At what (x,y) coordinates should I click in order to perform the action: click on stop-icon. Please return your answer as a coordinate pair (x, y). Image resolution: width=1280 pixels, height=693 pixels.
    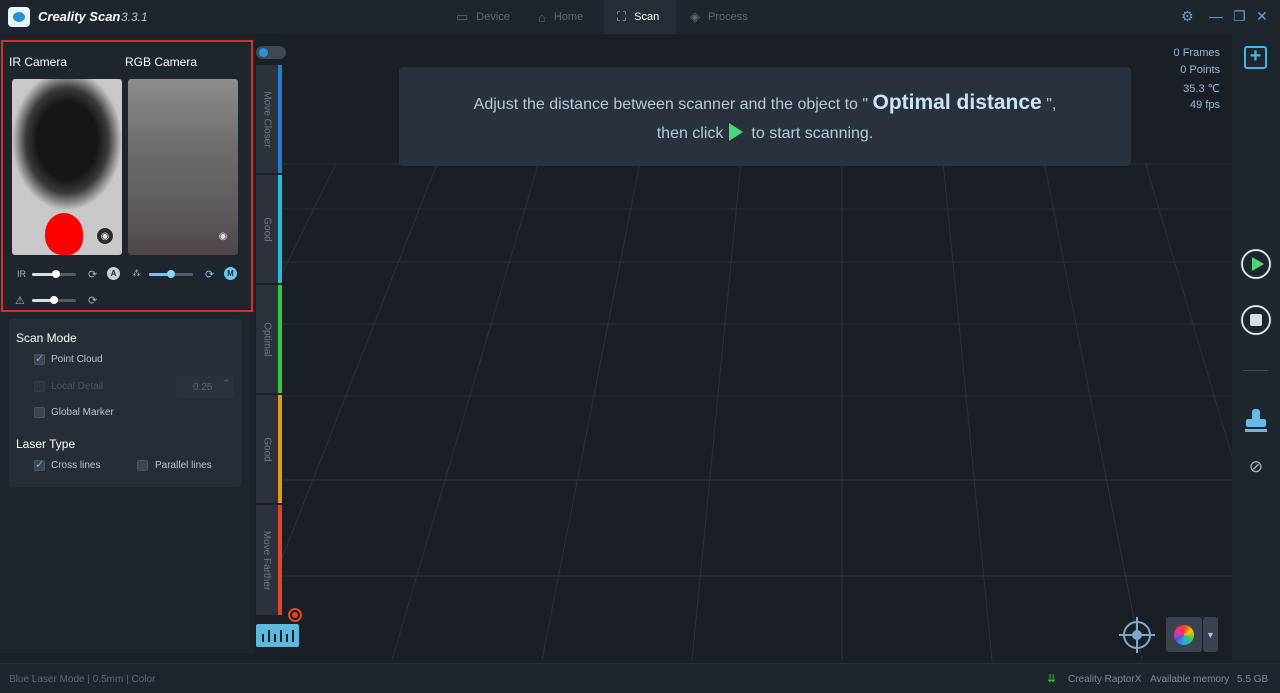
    Looking at the image, I should click on (1256, 320).